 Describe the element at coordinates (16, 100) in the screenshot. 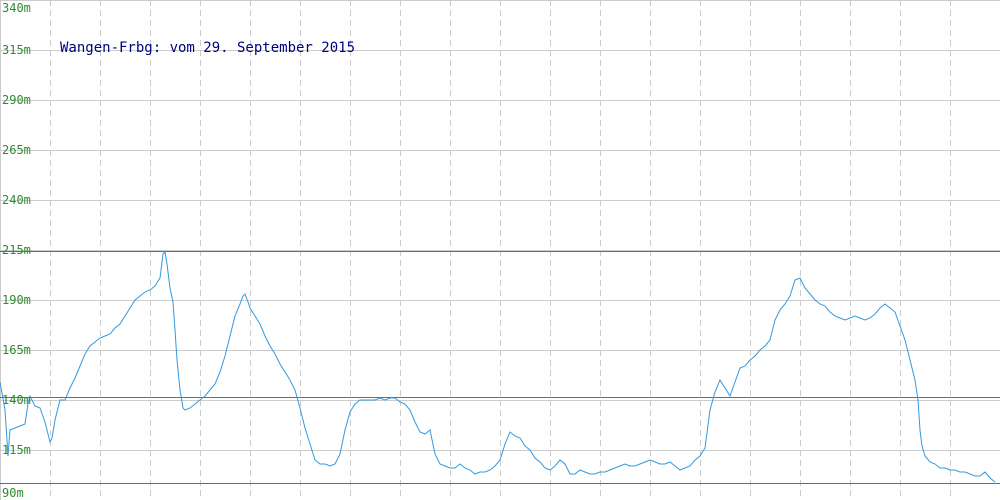

I see `y-tick-label: 290m` at that location.